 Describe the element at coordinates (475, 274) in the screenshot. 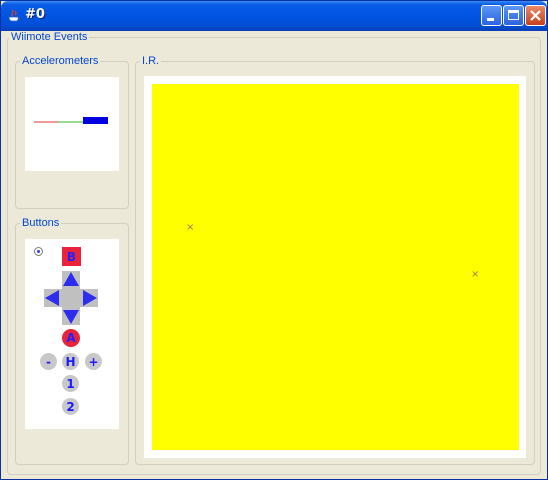

I see `ir-point-2: ×` at that location.